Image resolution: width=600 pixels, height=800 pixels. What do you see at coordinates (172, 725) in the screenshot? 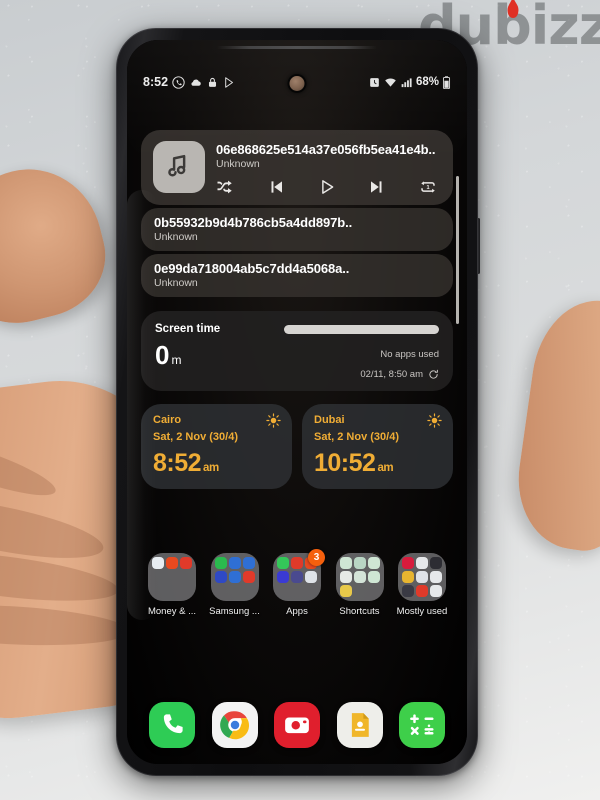
I see `phone-app` at bounding box center [172, 725].